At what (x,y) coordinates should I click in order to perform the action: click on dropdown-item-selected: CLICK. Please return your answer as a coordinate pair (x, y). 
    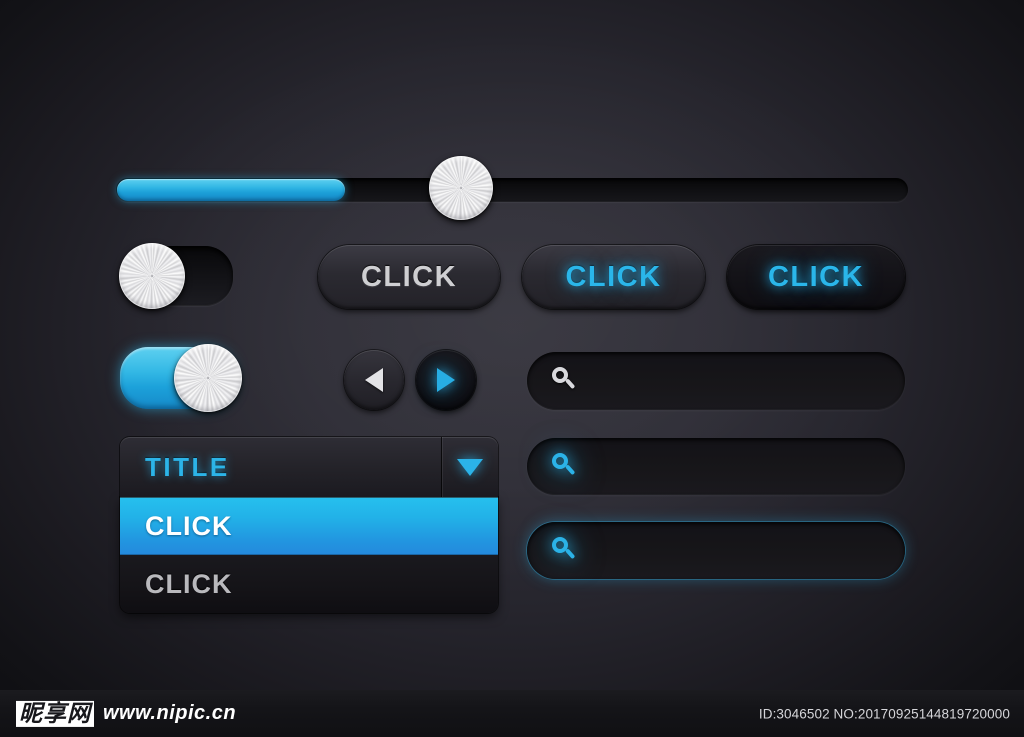
    Looking at the image, I should click on (309, 526).